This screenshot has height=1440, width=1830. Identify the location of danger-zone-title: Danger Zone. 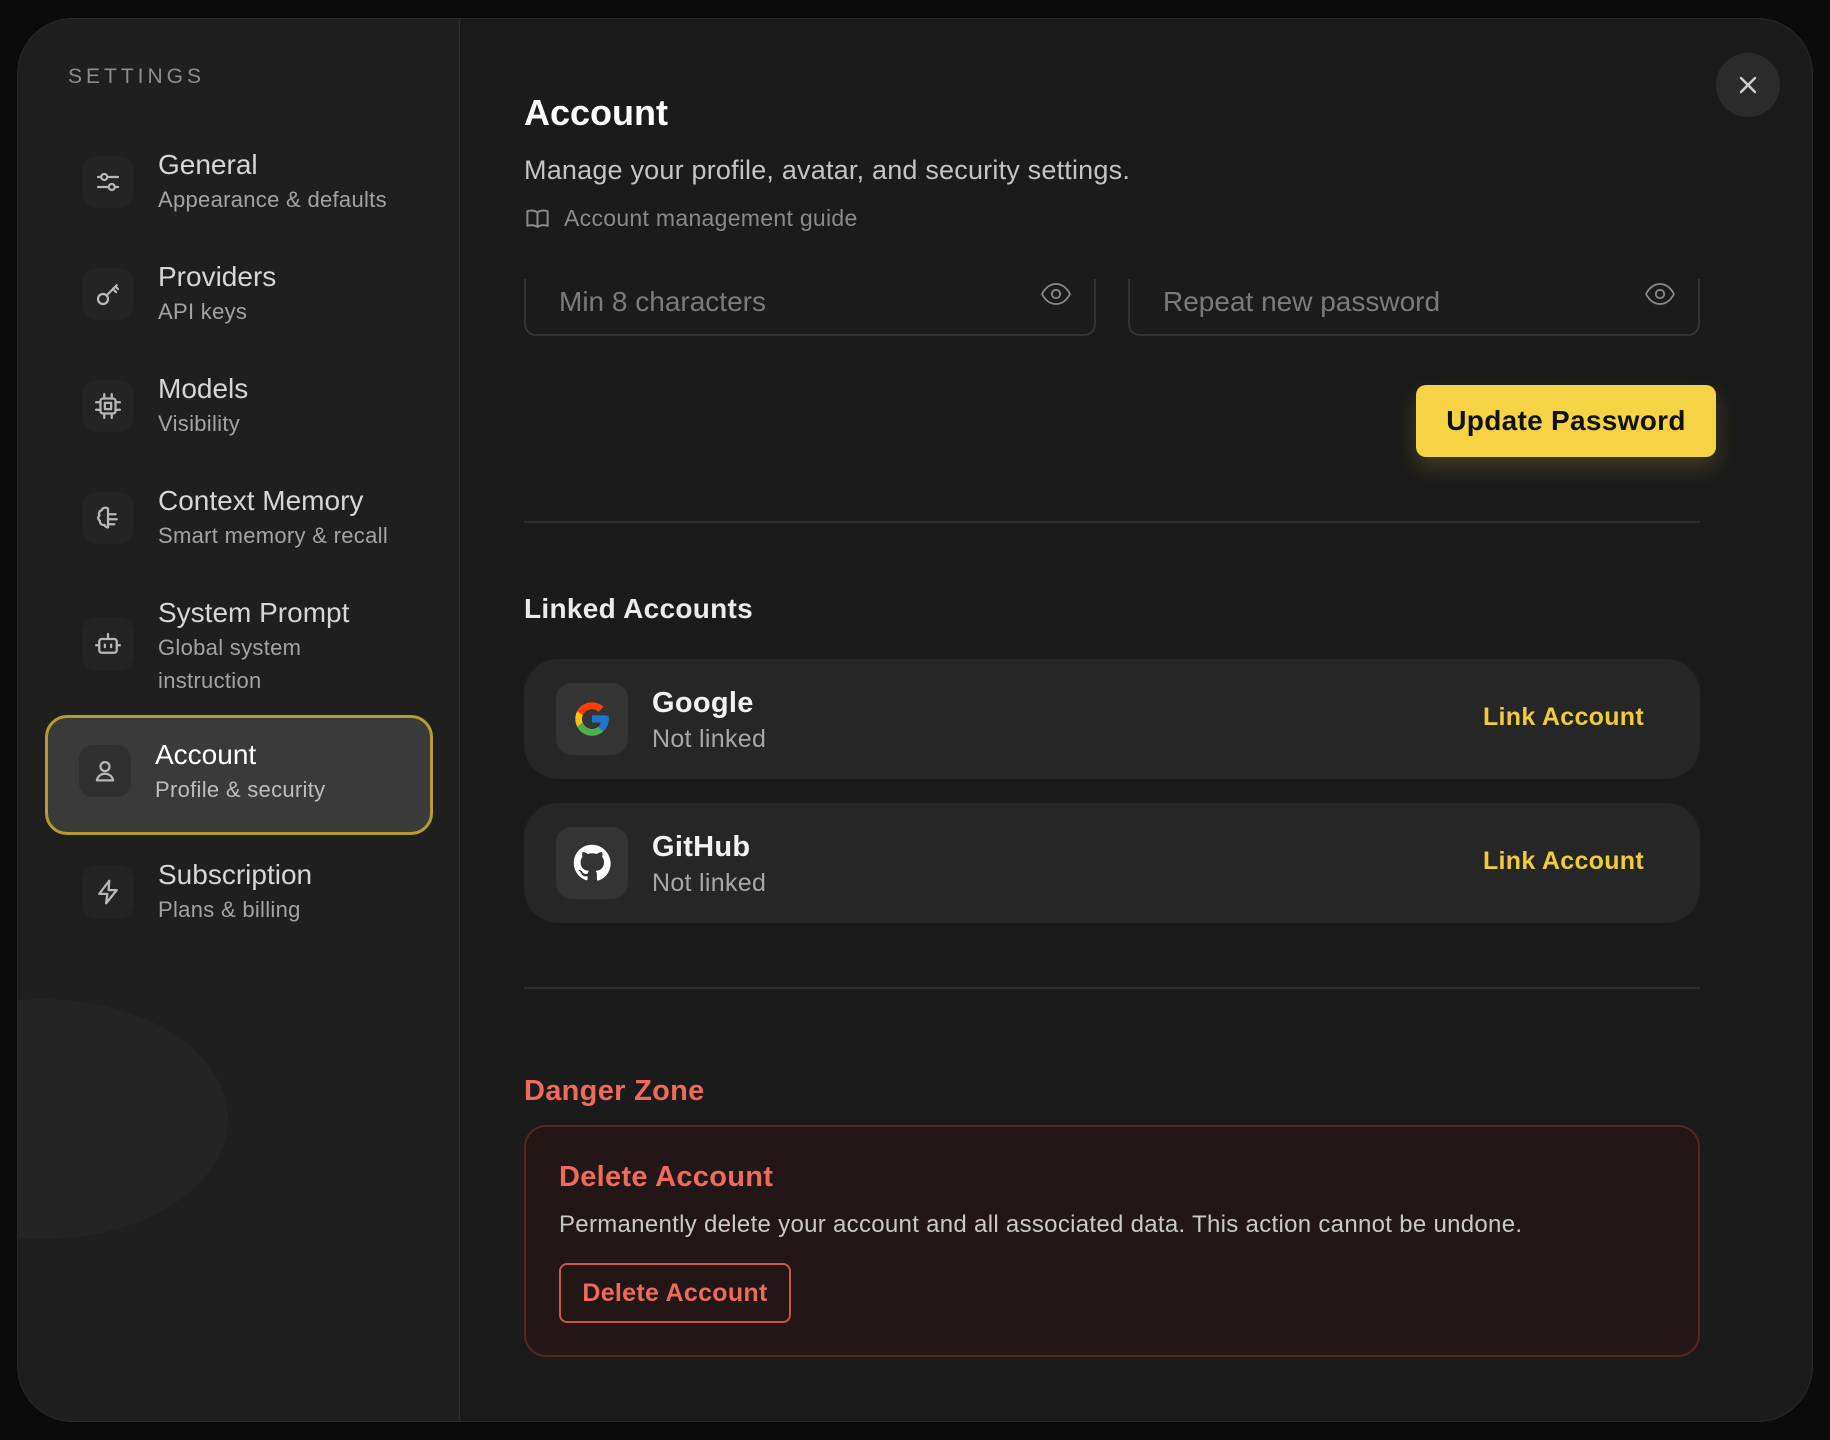
(614, 1091).